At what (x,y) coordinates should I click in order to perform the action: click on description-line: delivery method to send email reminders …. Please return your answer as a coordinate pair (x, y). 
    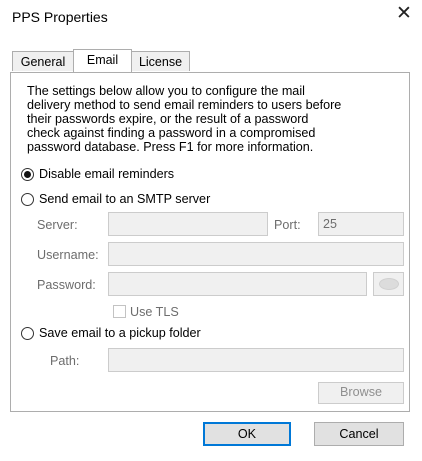
    Looking at the image, I should click on (184, 105).